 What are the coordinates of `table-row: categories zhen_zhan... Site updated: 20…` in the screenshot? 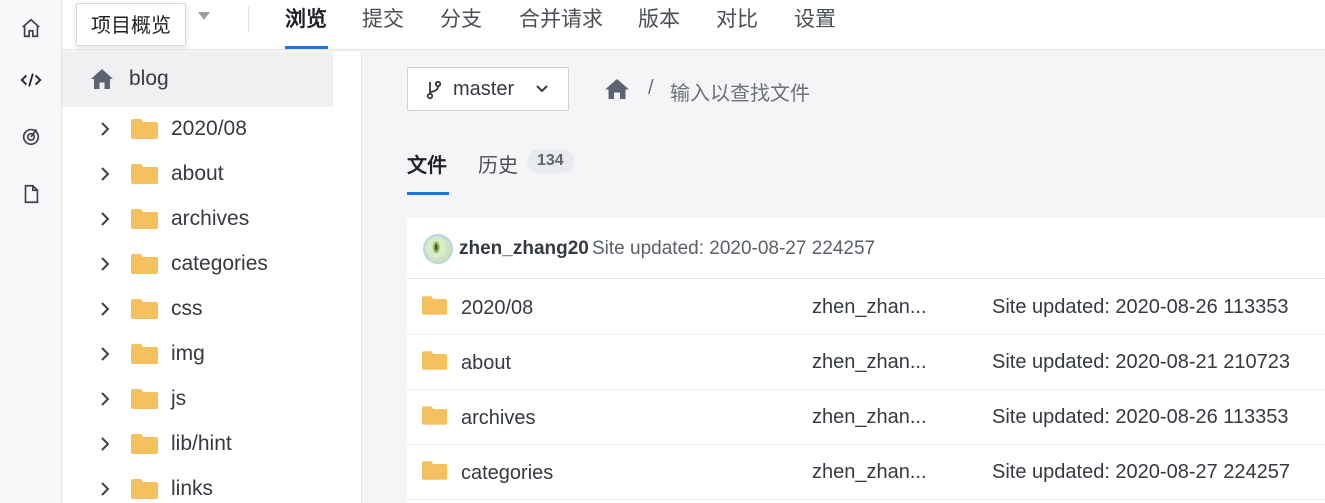 It's located at (866, 472).